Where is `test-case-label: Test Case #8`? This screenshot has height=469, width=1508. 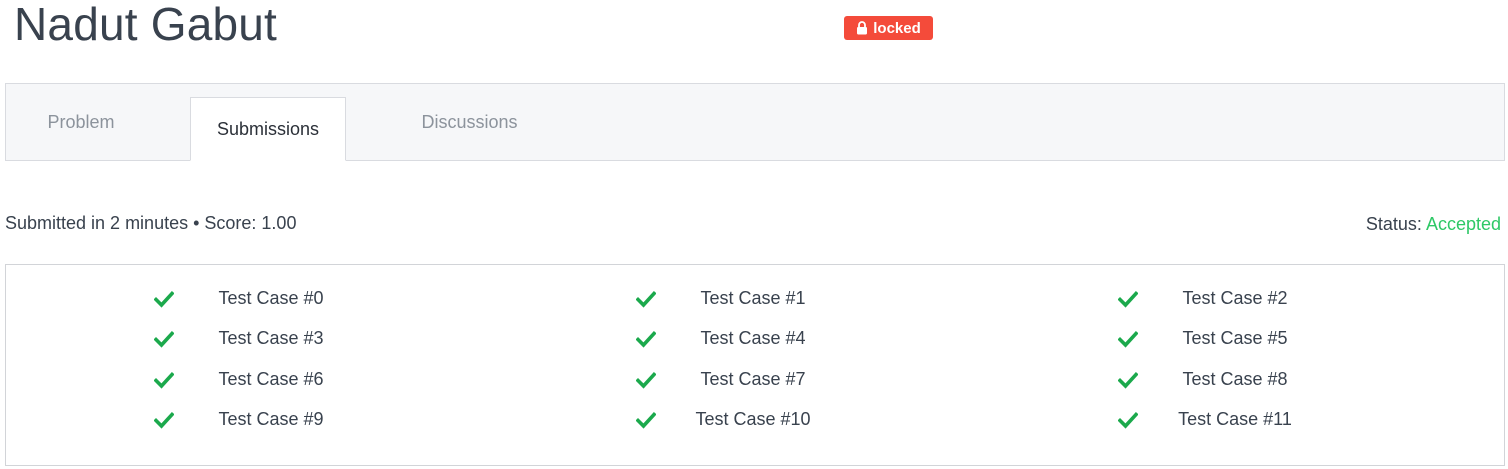
test-case-label: Test Case #8 is located at coordinates (1234, 379).